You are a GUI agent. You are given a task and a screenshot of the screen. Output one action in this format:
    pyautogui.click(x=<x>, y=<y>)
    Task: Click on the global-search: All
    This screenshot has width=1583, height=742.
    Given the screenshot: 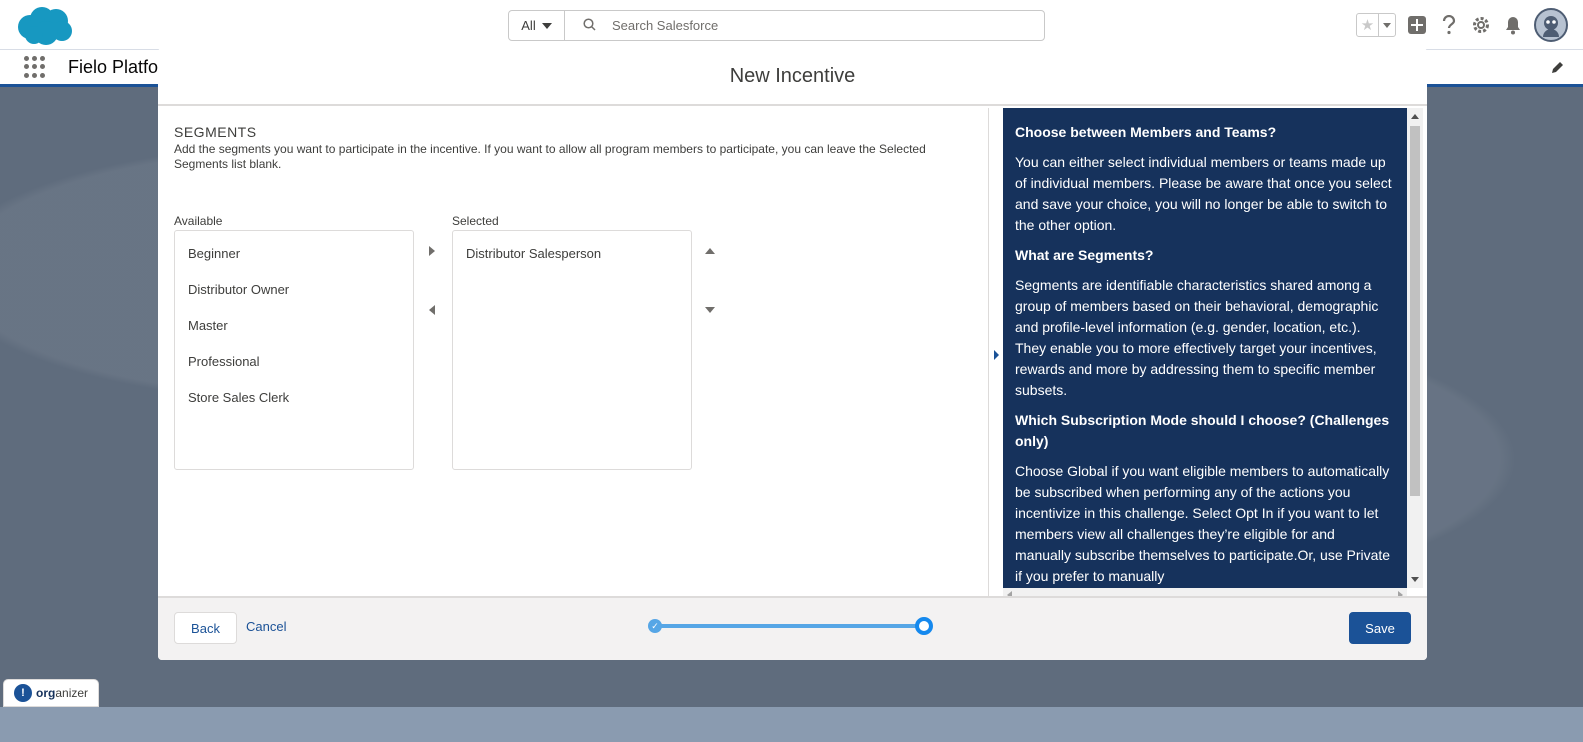 What is the action you would take?
    pyautogui.click(x=776, y=25)
    